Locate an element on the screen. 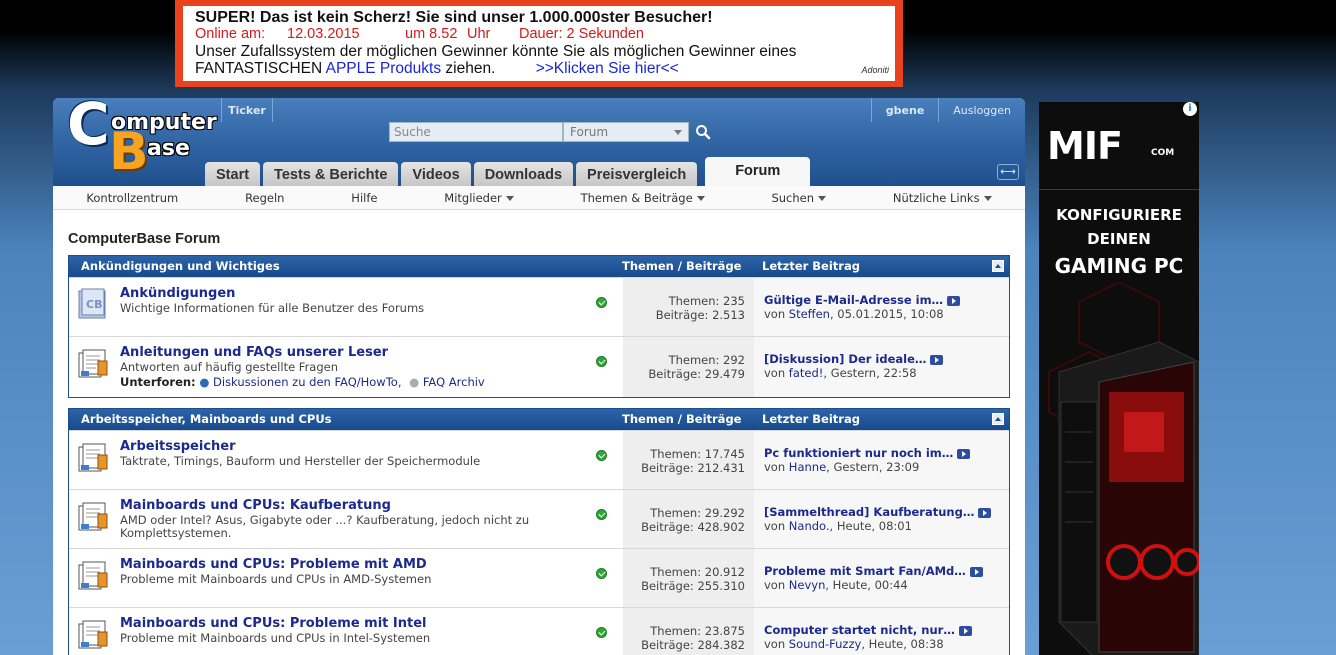 This screenshot has height=655, width=1336. side-banner-ad: i MIF COM KONFIGURIERE DEINEN GAMING PC is located at coordinates (1119, 378).